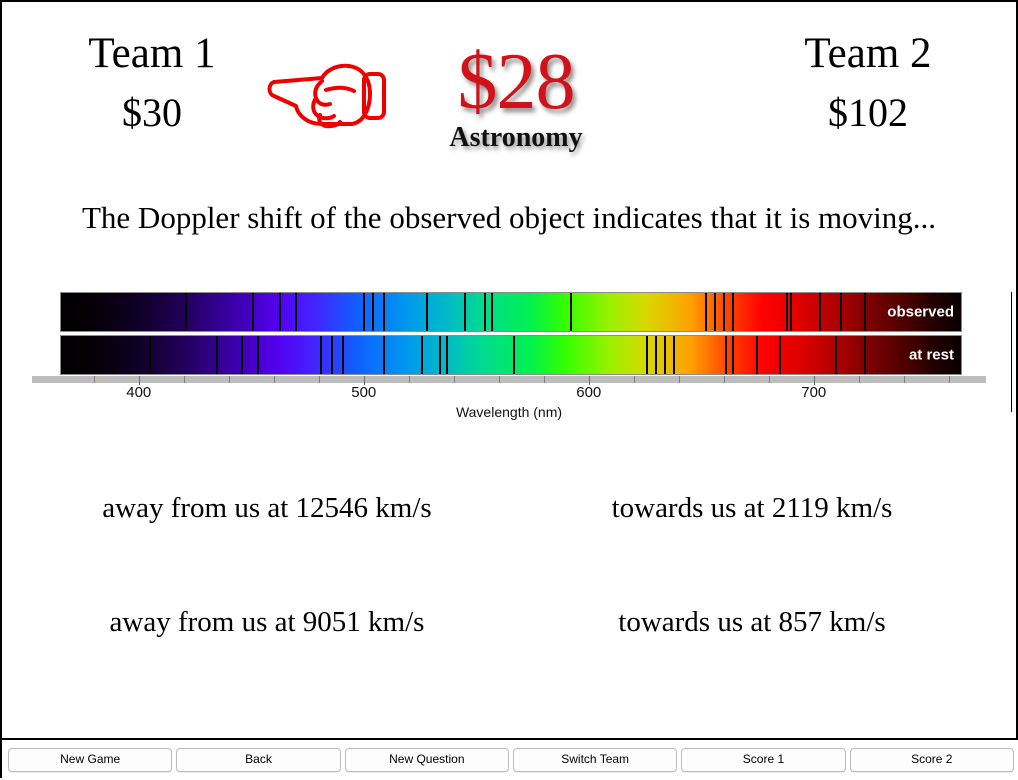 The image size is (1018, 780). I want to click on rest-label: at rest, so click(931, 355).